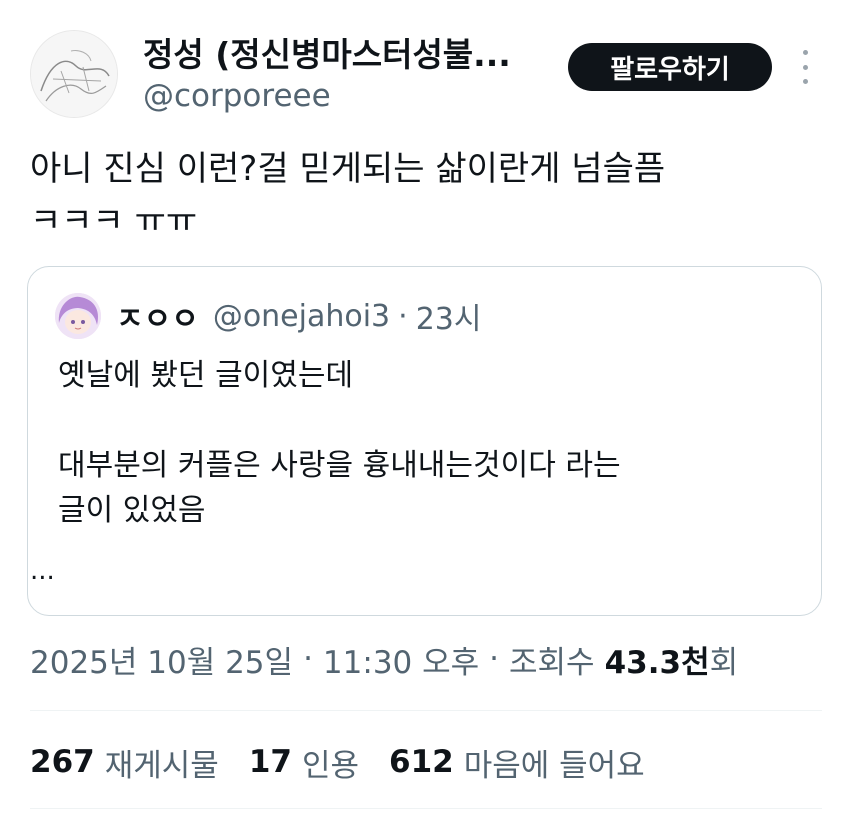 Image resolution: width=850 pixels, height=822 pixels. Describe the element at coordinates (401, 659) in the screenshot. I see `tweet-time: 11:30 오후` at that location.